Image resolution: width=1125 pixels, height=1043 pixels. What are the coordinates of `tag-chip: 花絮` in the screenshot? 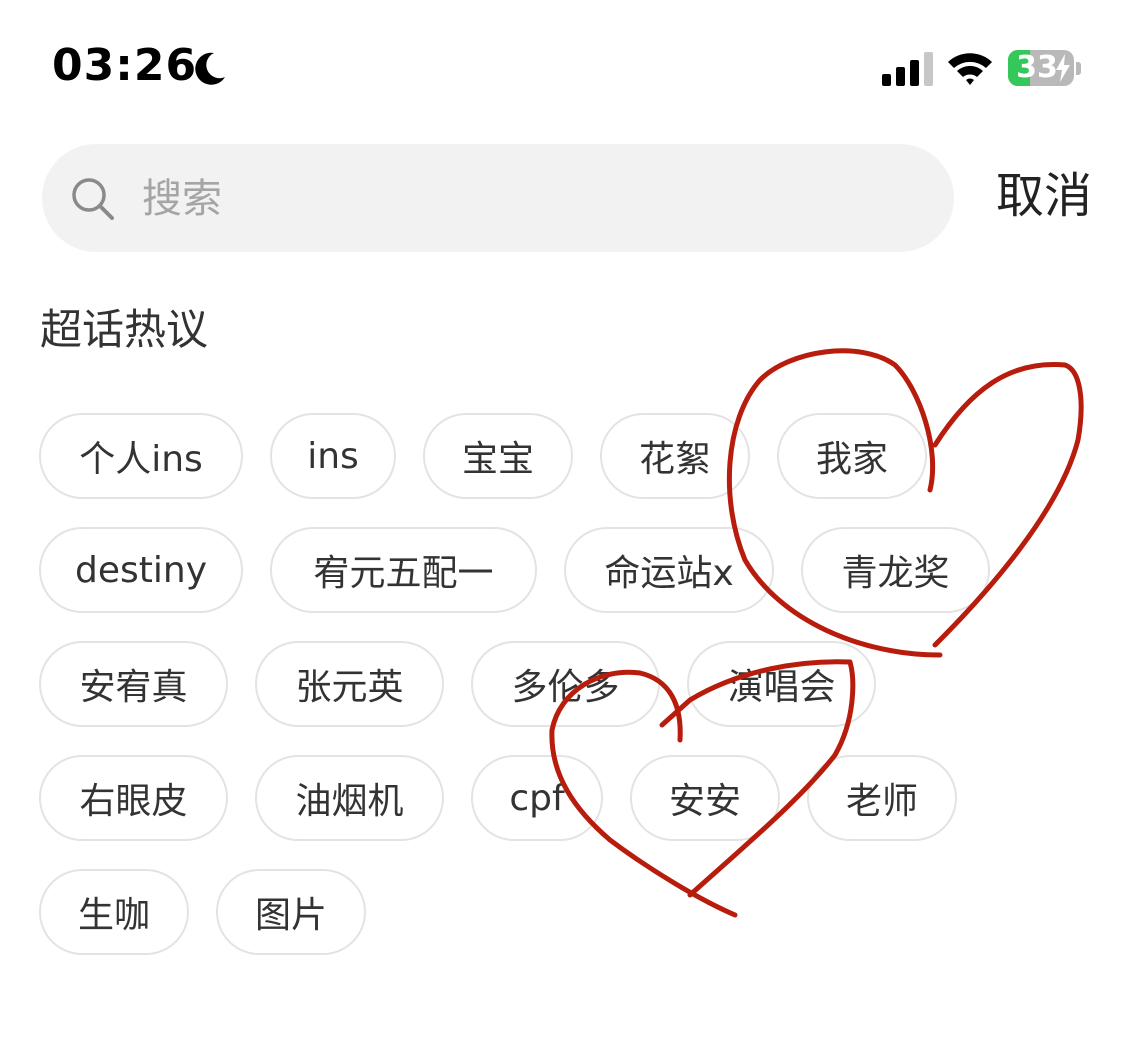 It's located at (675, 456).